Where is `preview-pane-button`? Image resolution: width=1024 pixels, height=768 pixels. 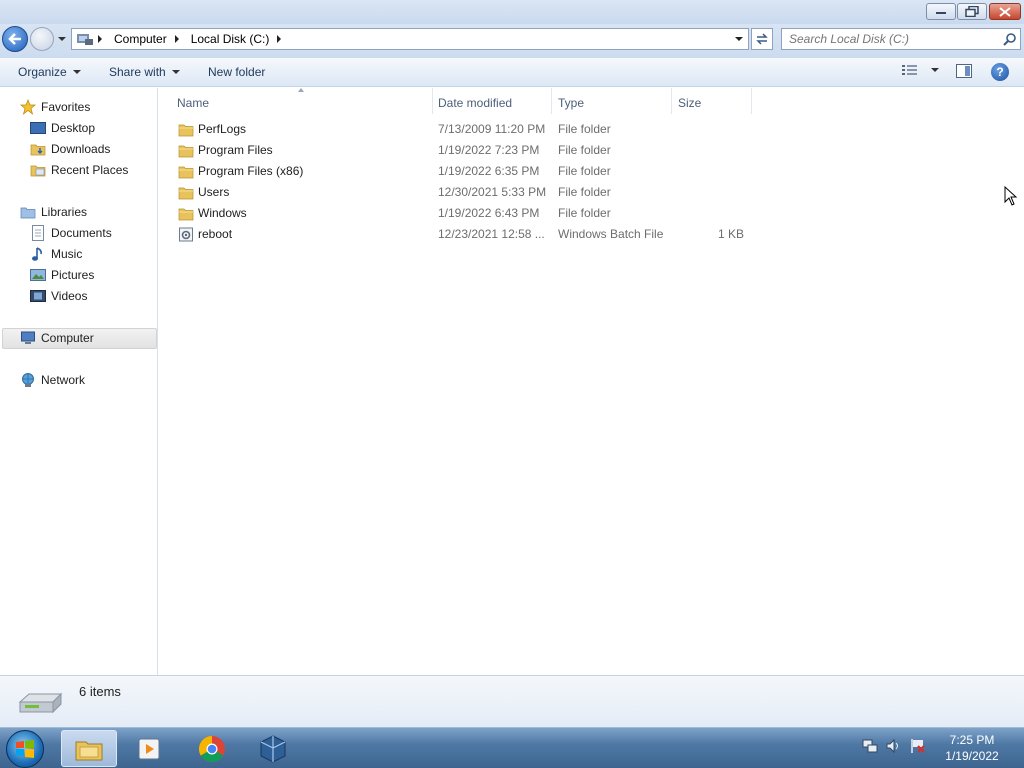
preview-pane-button is located at coordinates (964, 72).